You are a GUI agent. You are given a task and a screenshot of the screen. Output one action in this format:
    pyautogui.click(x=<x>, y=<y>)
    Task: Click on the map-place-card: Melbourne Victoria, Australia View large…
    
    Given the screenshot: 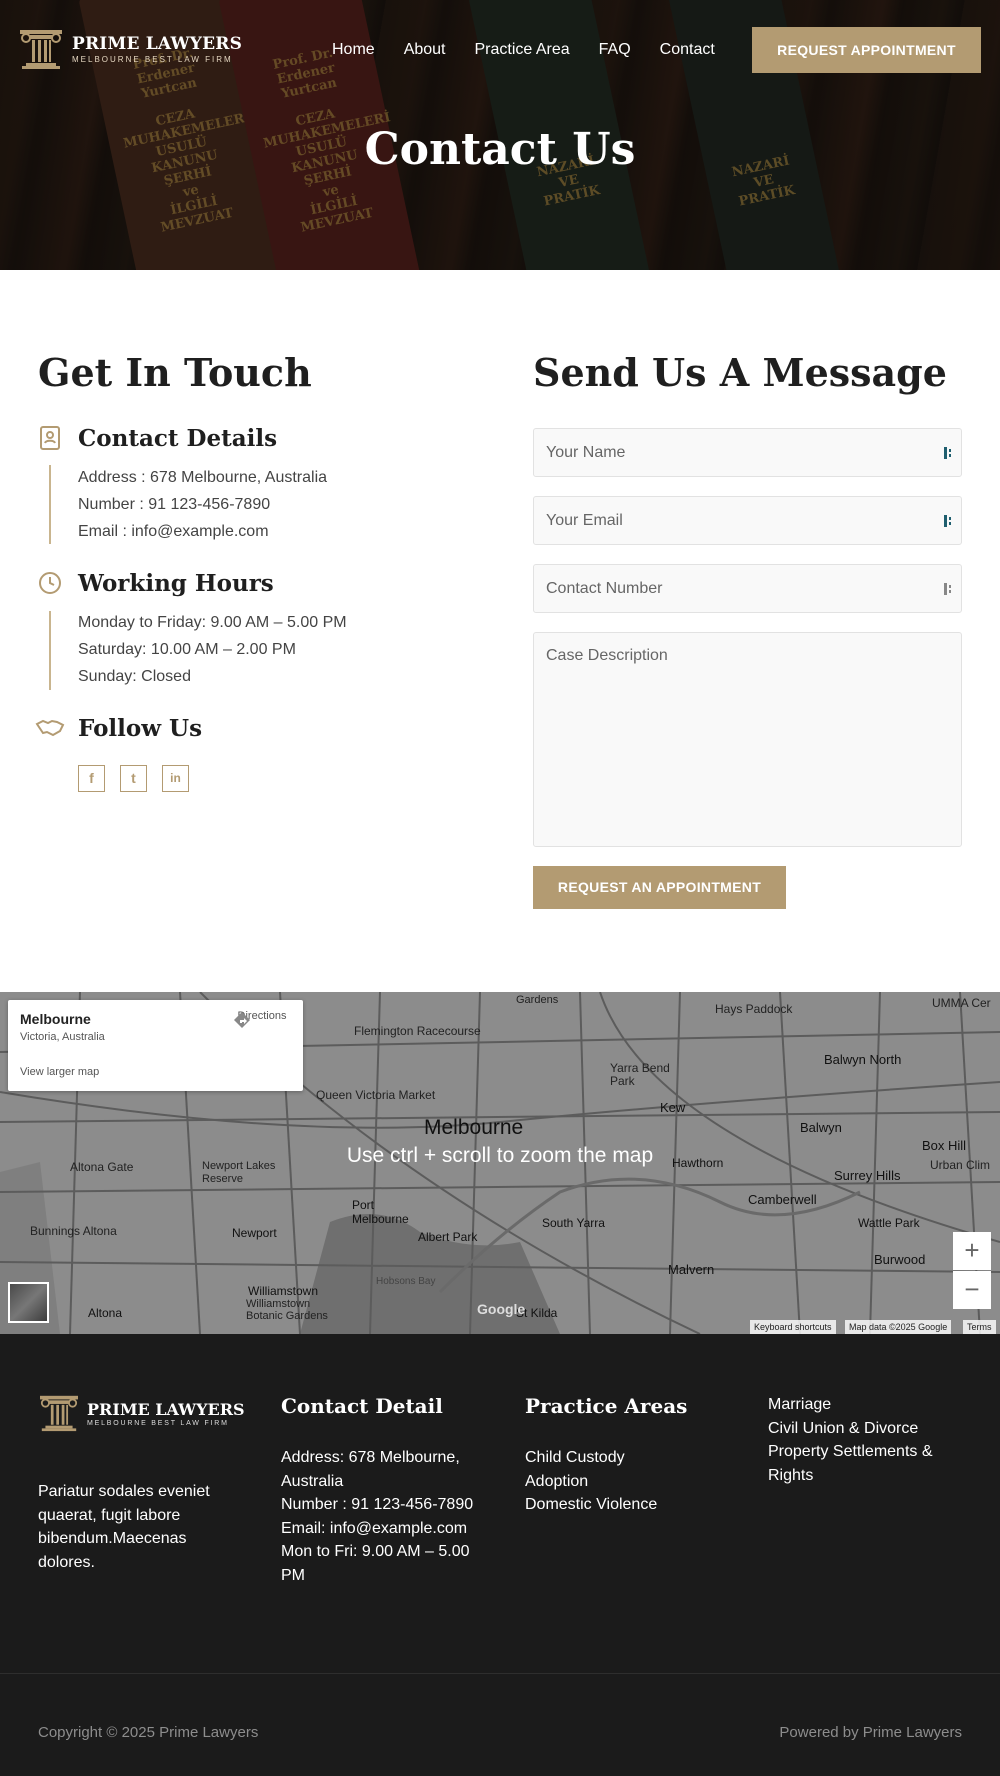 What is the action you would take?
    pyautogui.click(x=155, y=1045)
    